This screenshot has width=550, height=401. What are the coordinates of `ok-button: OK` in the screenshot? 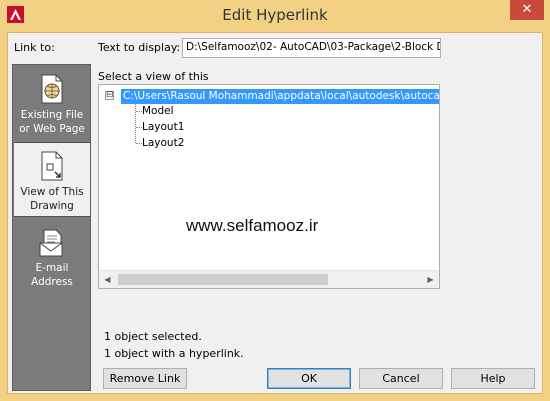 It's located at (309, 378).